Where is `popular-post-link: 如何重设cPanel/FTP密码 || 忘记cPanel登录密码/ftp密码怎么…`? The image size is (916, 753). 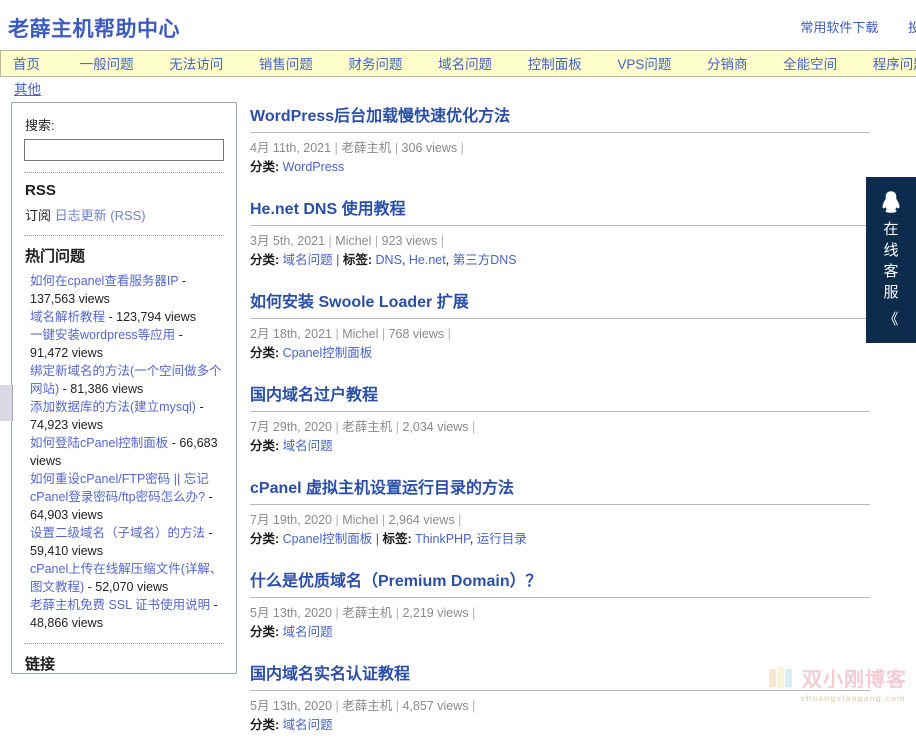
popular-post-link: 如何重设cPanel/FTP密码 || 忘记cPanel登录密码/ftp密码怎么… is located at coordinates (119, 488).